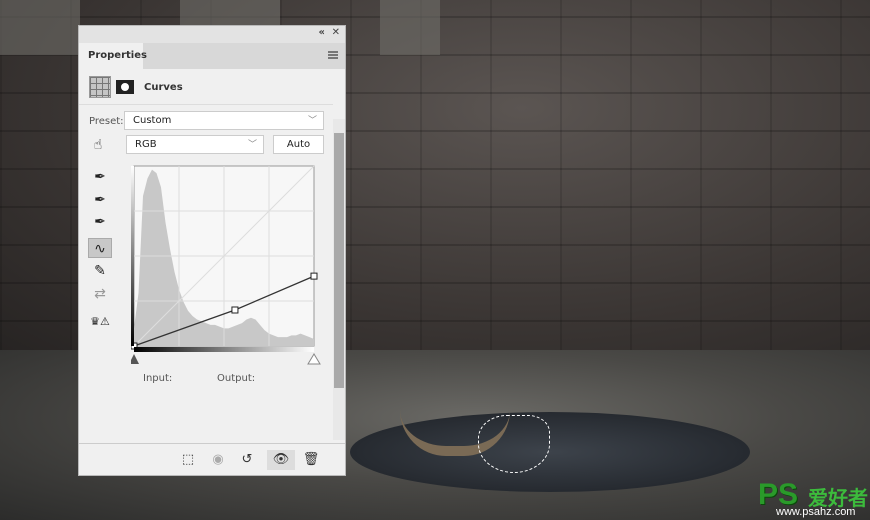 The width and height of the screenshot is (870, 520). Describe the element at coordinates (314, 359) in the screenshot. I see `white-point-slider` at that location.